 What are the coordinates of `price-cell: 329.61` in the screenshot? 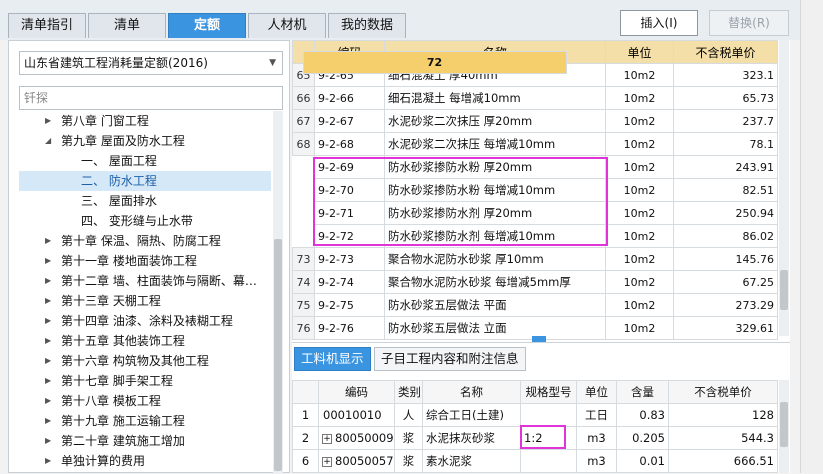 It's located at (725, 328).